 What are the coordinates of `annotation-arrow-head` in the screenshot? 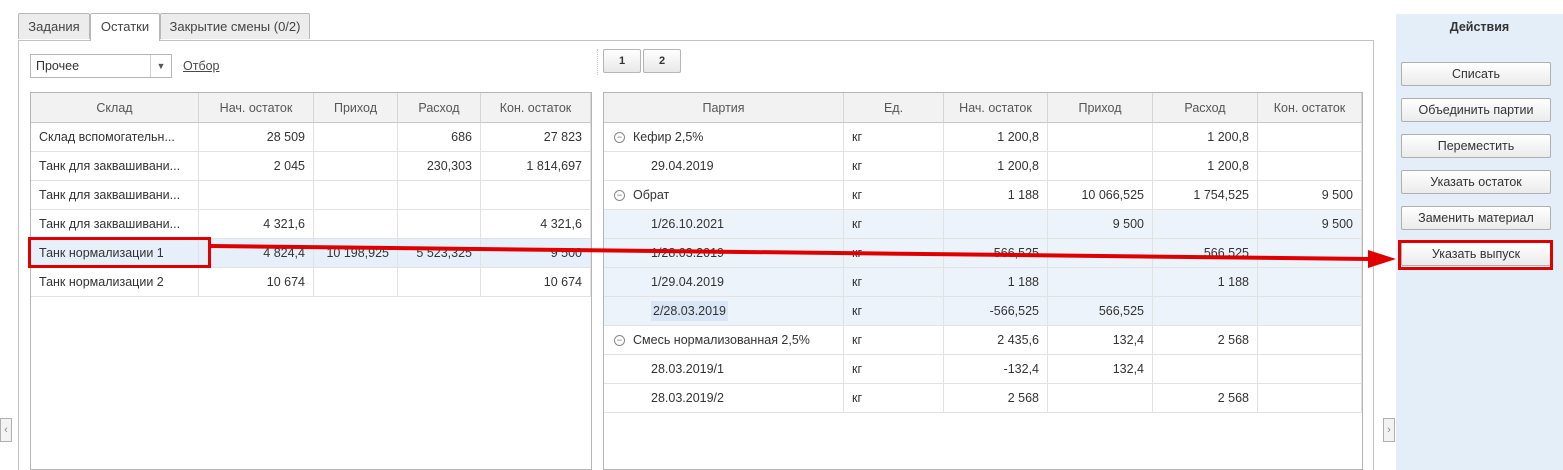 It's located at (1382, 259).